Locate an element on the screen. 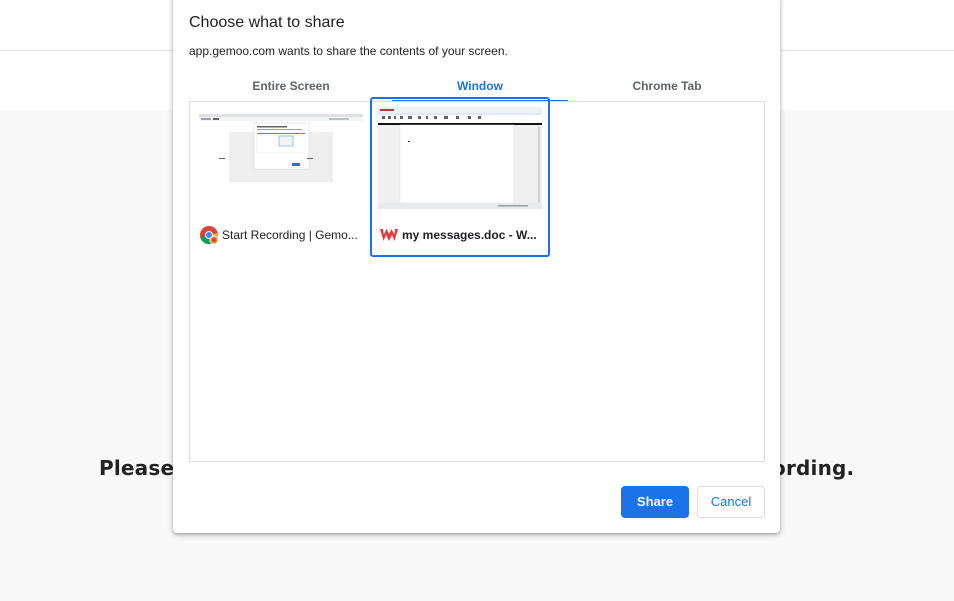 Image resolution: width=954 pixels, height=601 pixels. wps-office-icon is located at coordinates (389, 235).